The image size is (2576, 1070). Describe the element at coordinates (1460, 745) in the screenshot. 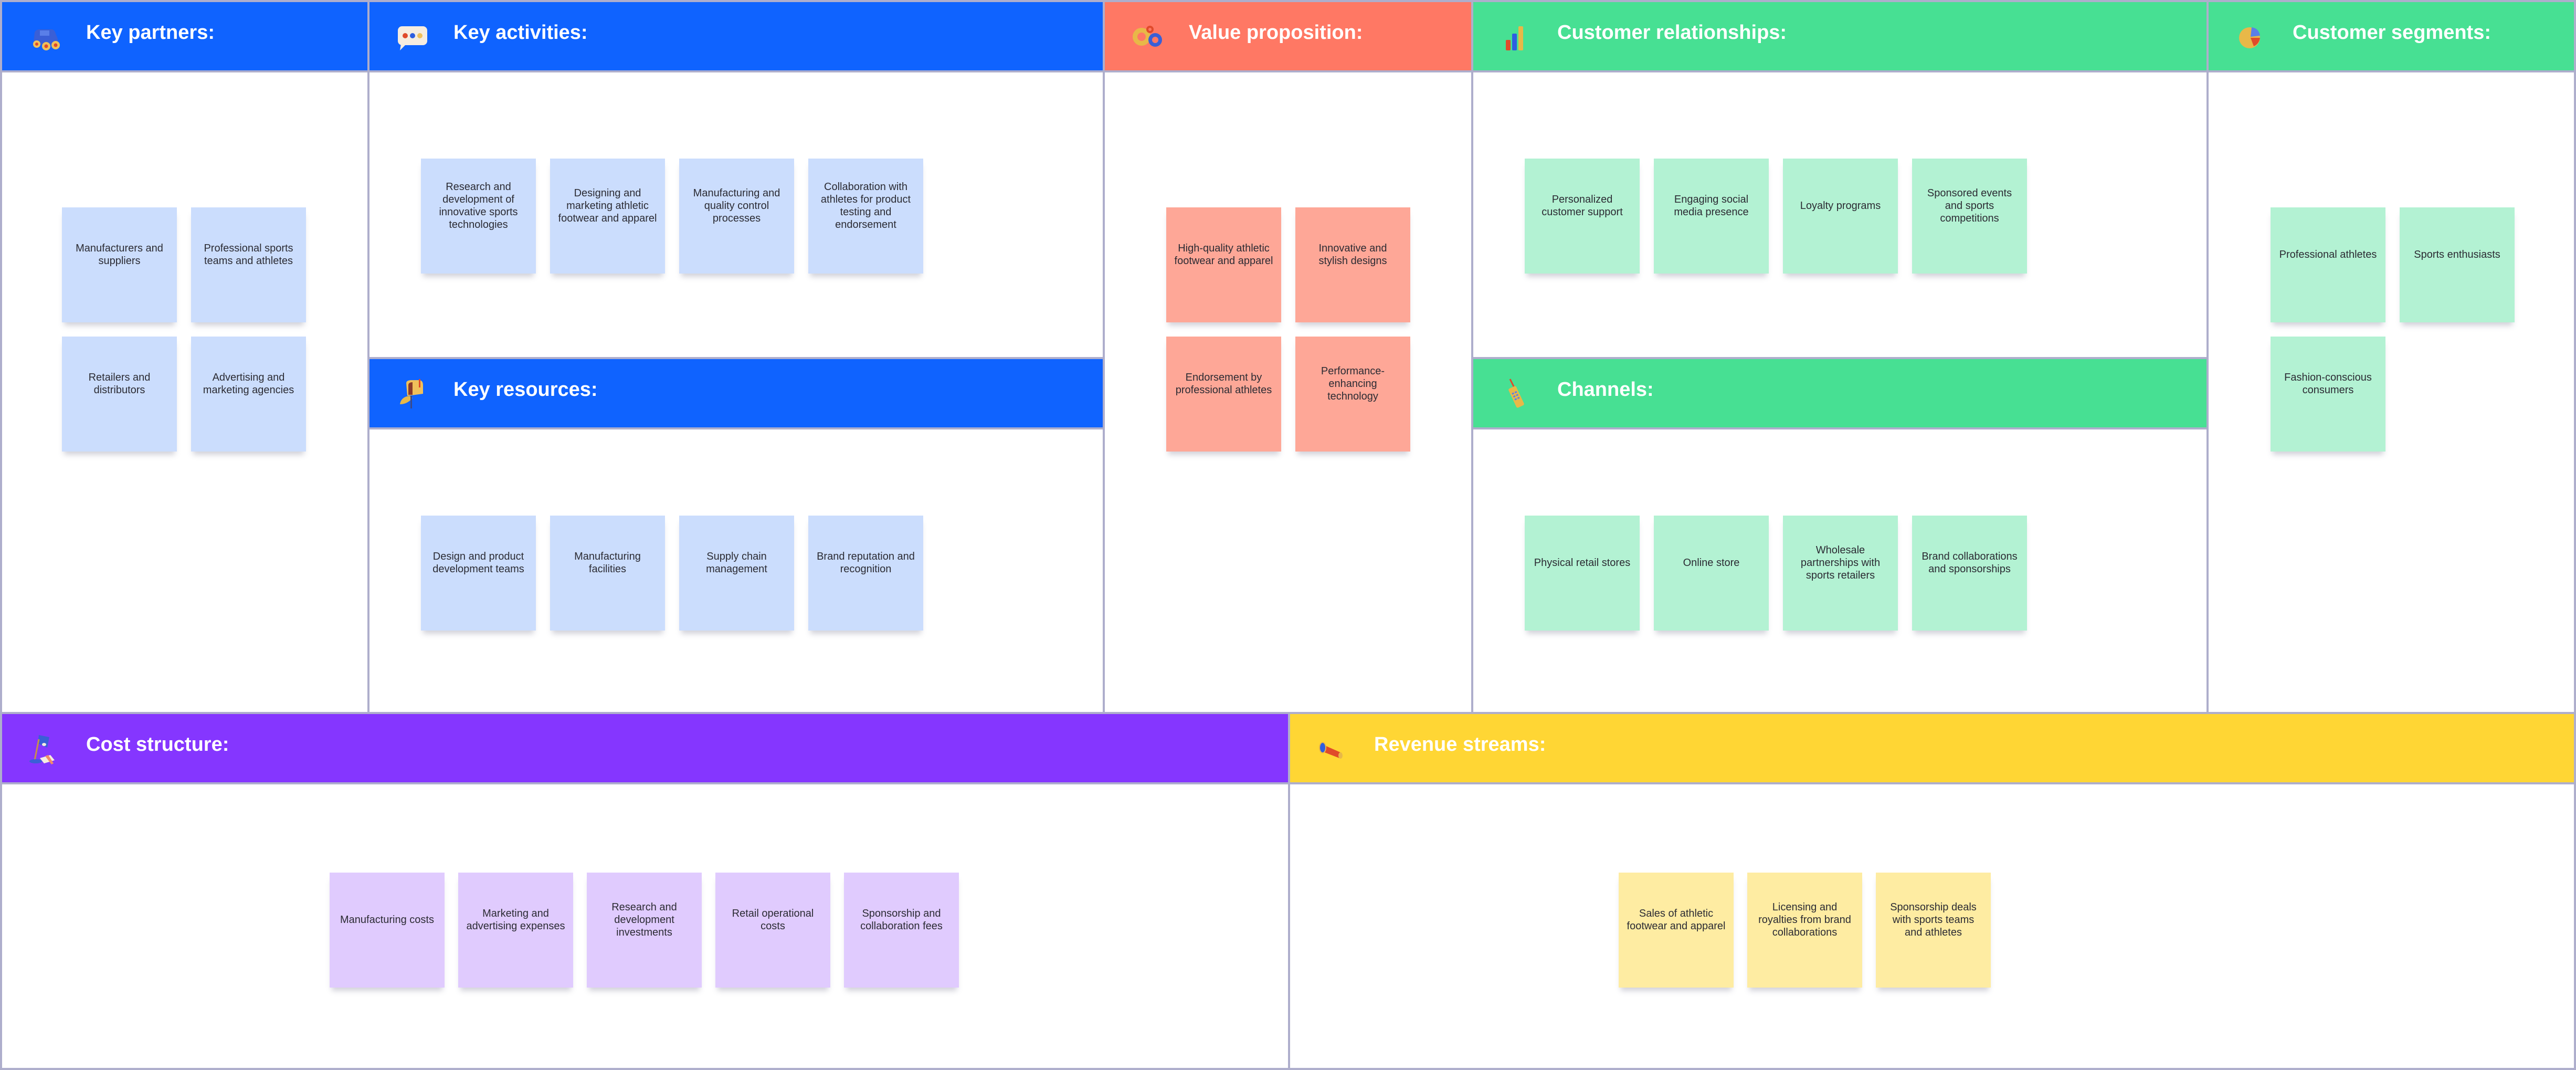

I see `revenue-streams-title: Revenue streams:` at that location.